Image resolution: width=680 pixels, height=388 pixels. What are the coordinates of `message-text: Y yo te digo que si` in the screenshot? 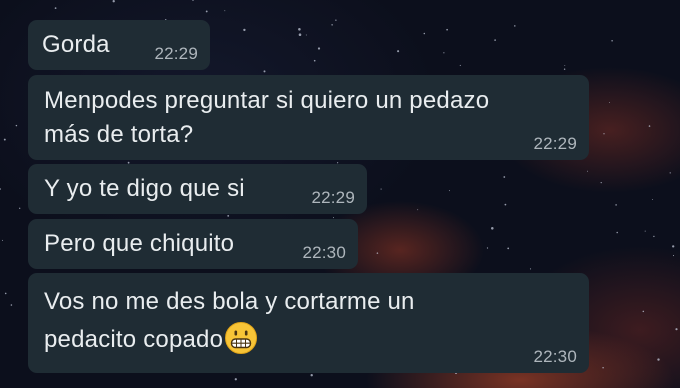 It's located at (144, 188).